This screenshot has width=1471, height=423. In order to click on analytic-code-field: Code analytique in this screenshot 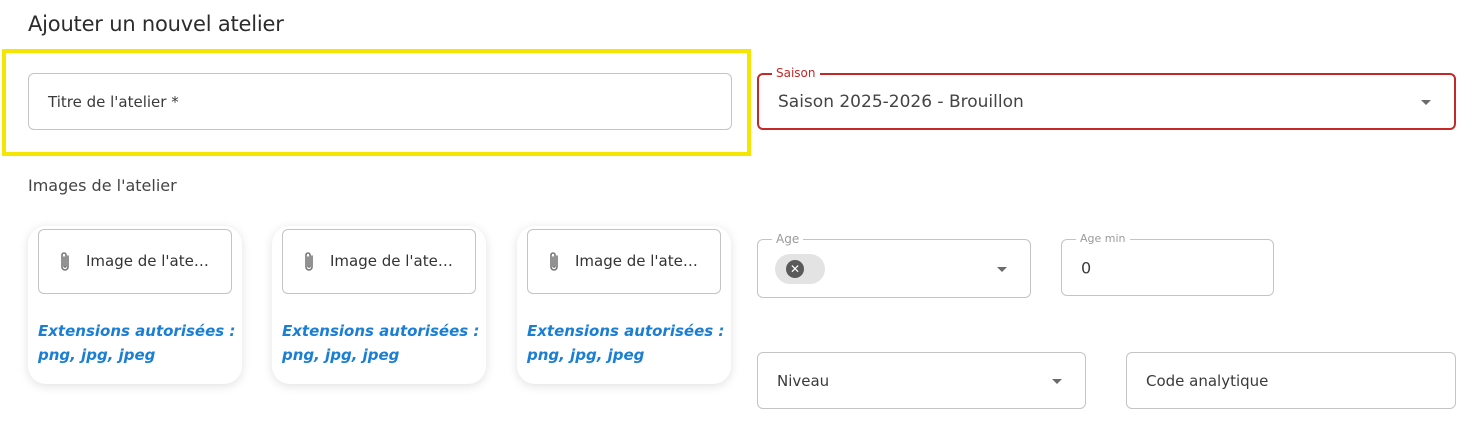, I will do `click(1291, 380)`.